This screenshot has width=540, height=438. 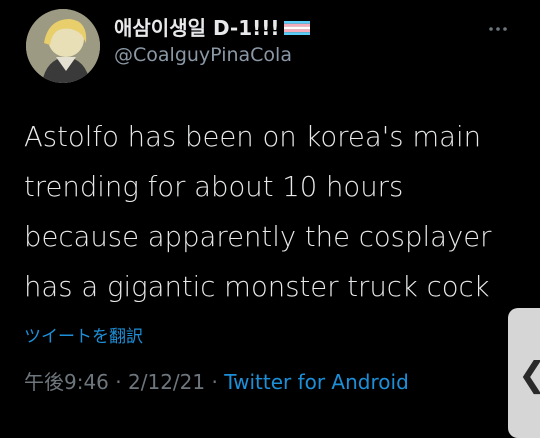 I want to click on avatar-image, so click(x=63, y=46).